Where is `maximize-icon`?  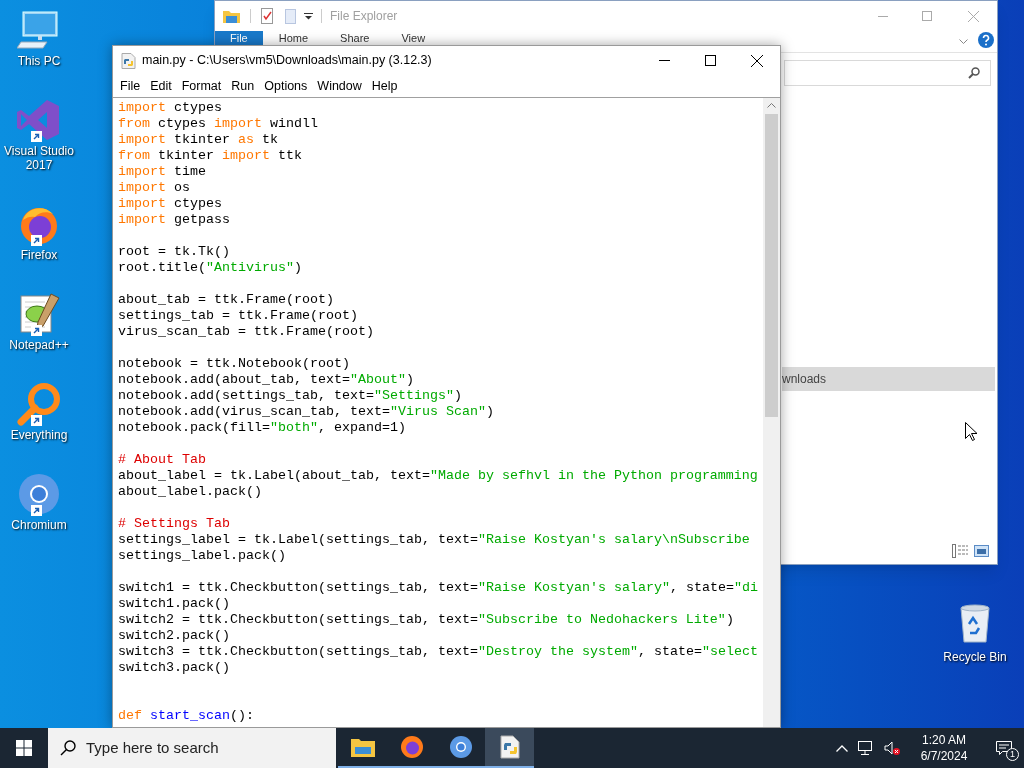 maximize-icon is located at coordinates (710, 60).